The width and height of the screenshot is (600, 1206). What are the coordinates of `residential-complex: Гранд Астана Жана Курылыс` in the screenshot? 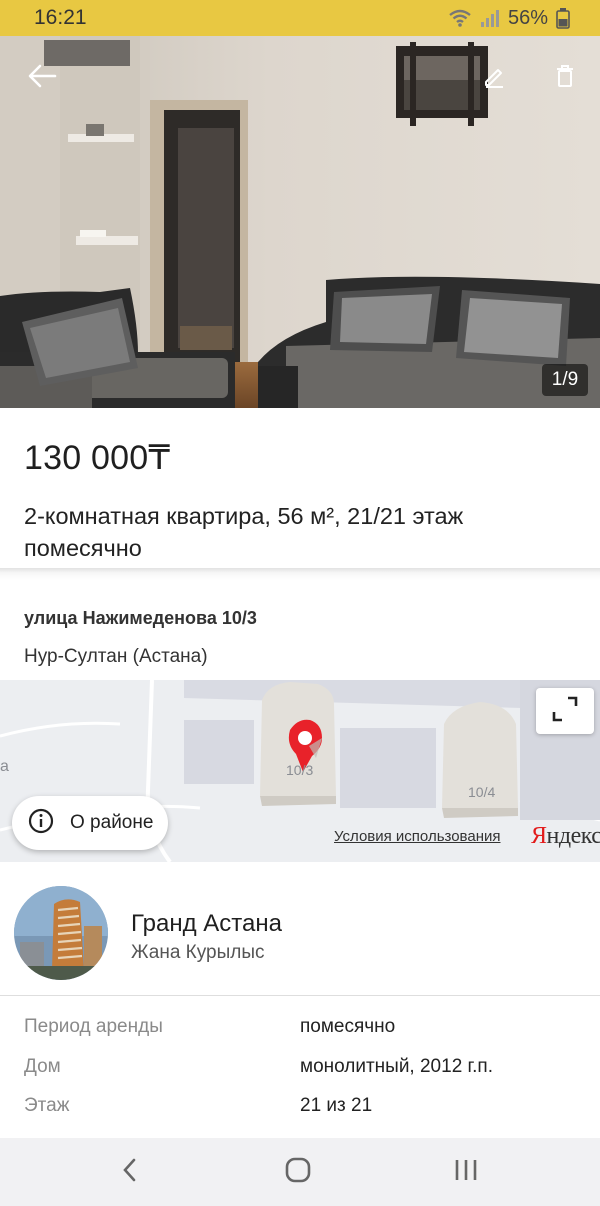 It's located at (300, 929).